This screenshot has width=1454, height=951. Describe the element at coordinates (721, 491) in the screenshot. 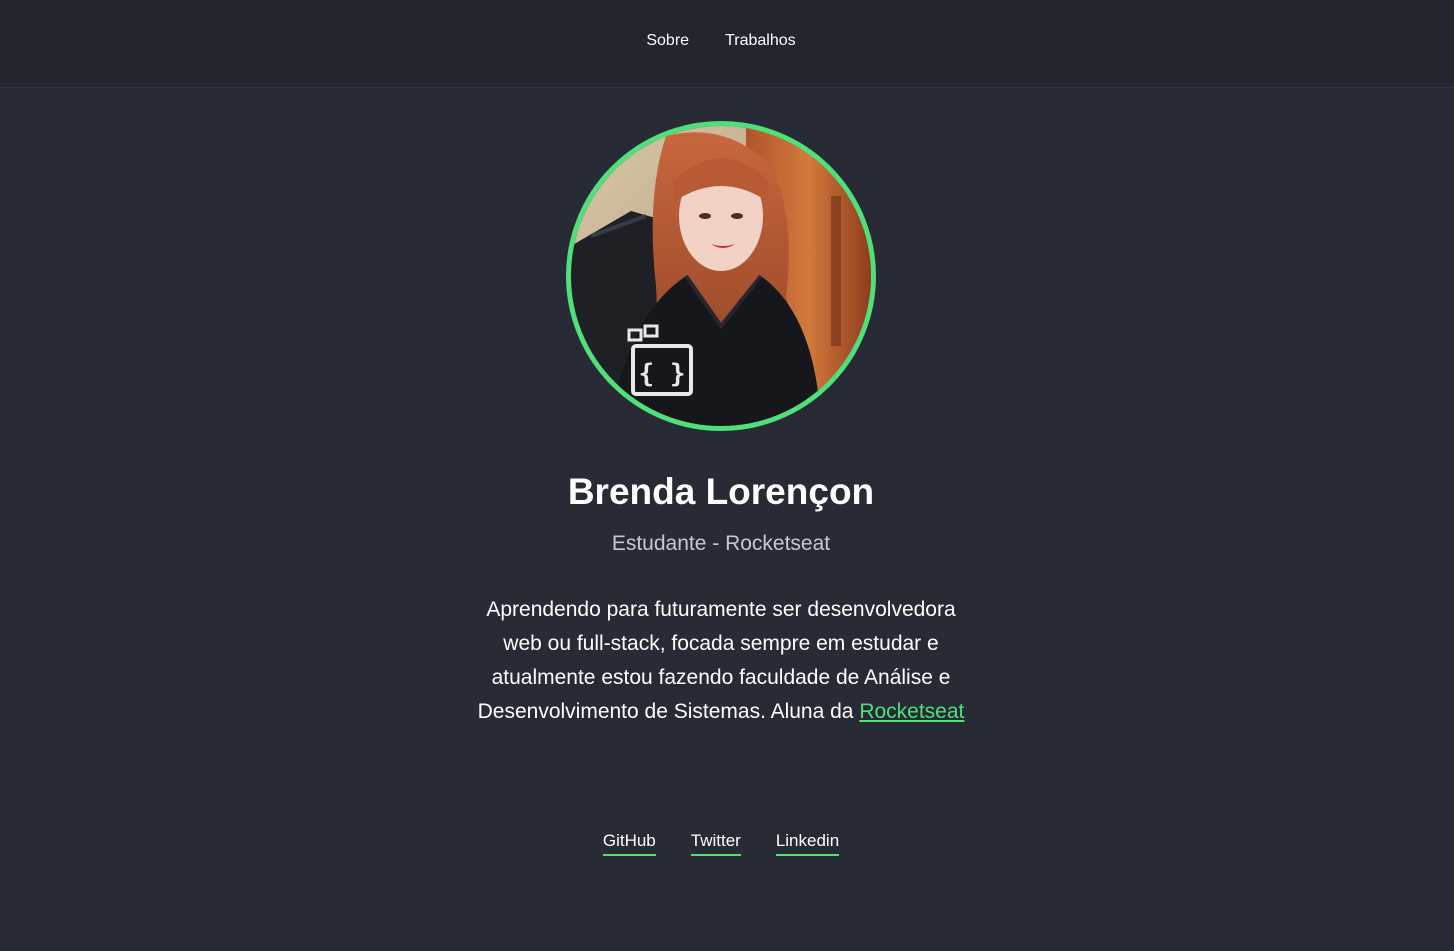

I see `profile-name: Brenda Lorençon` at that location.